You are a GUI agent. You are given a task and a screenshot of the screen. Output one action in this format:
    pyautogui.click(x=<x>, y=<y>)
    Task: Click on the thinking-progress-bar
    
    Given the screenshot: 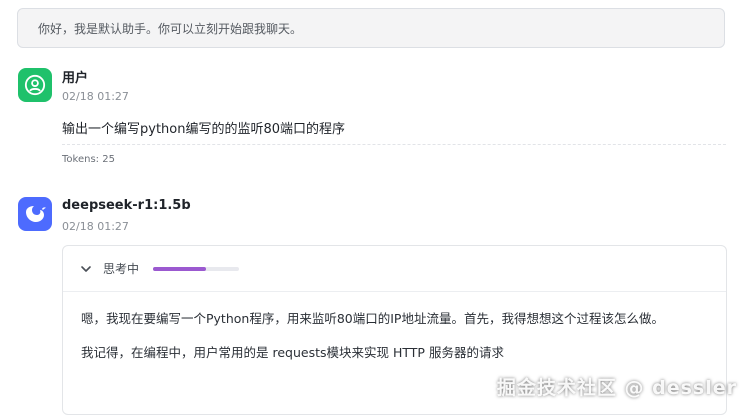 What is the action you would take?
    pyautogui.click(x=196, y=268)
    